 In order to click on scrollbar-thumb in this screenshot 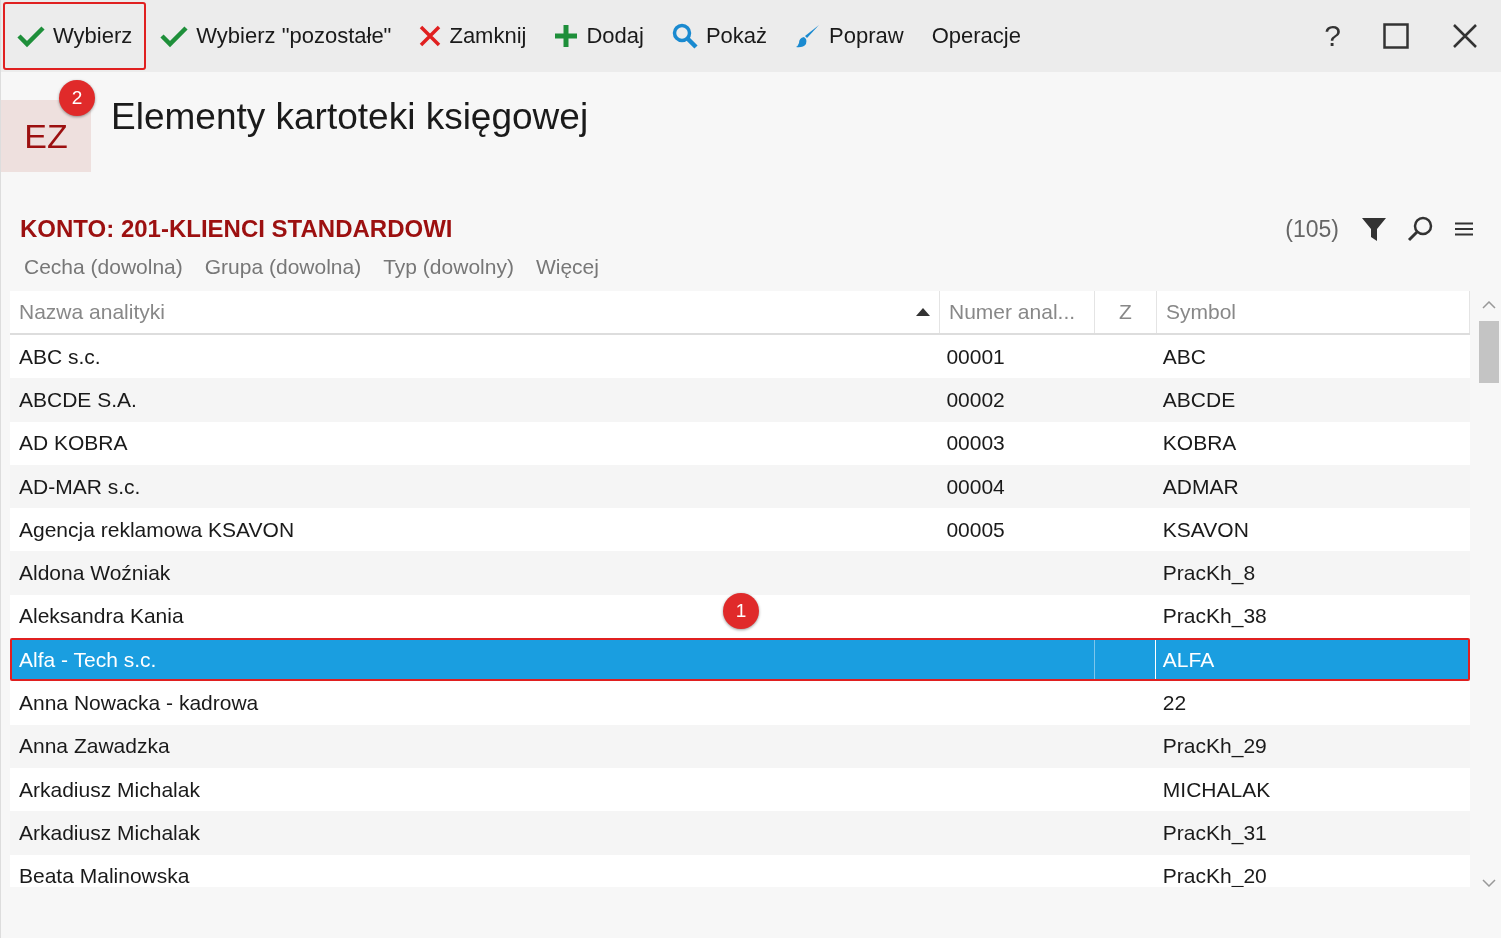, I will do `click(1489, 352)`.